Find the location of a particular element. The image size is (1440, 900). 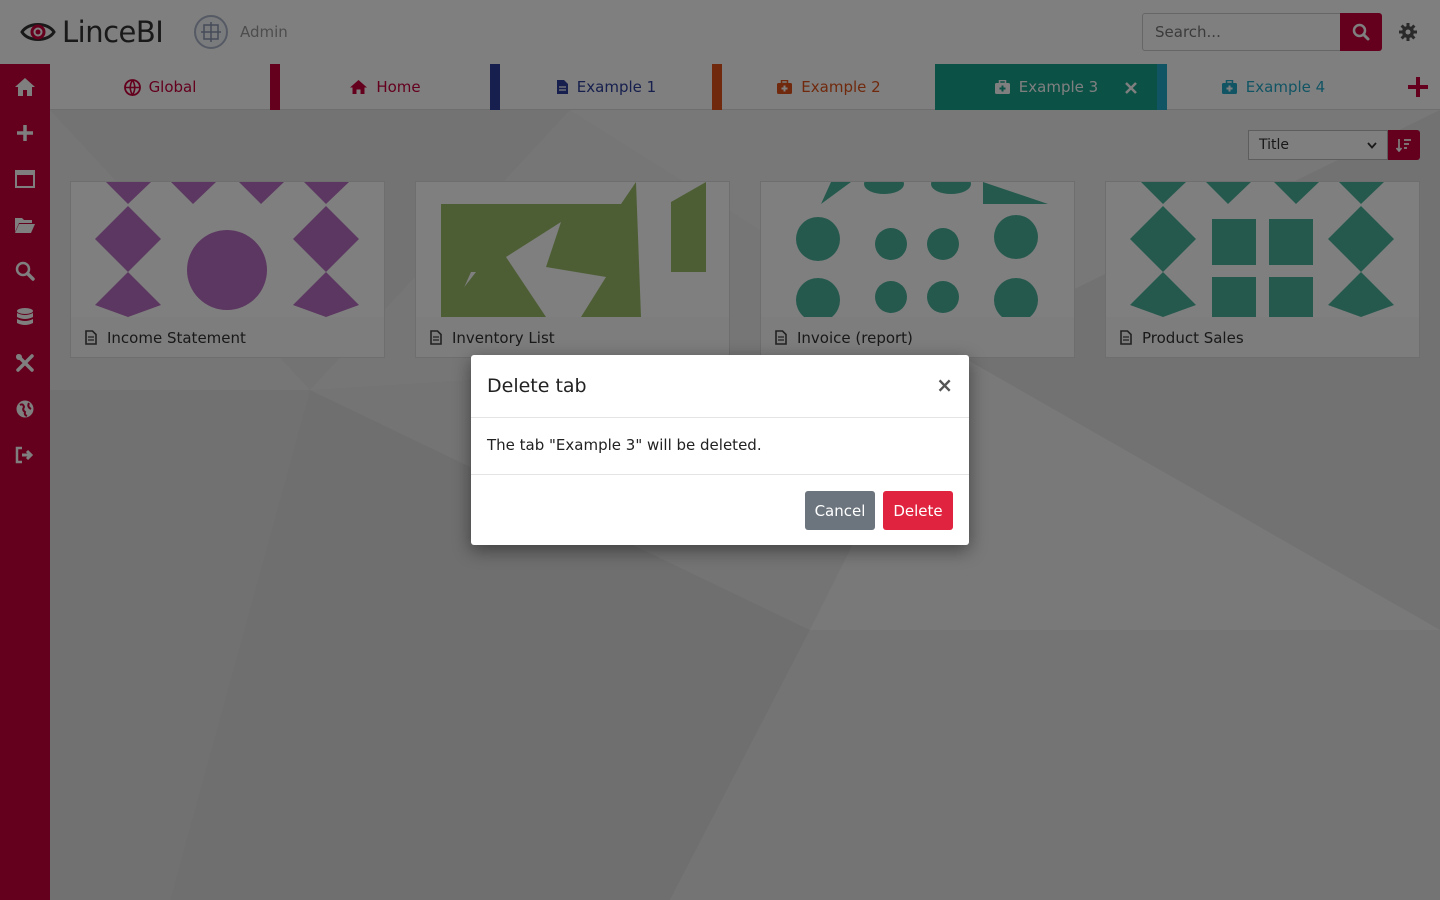

cancel-button: Cancel is located at coordinates (840, 510).